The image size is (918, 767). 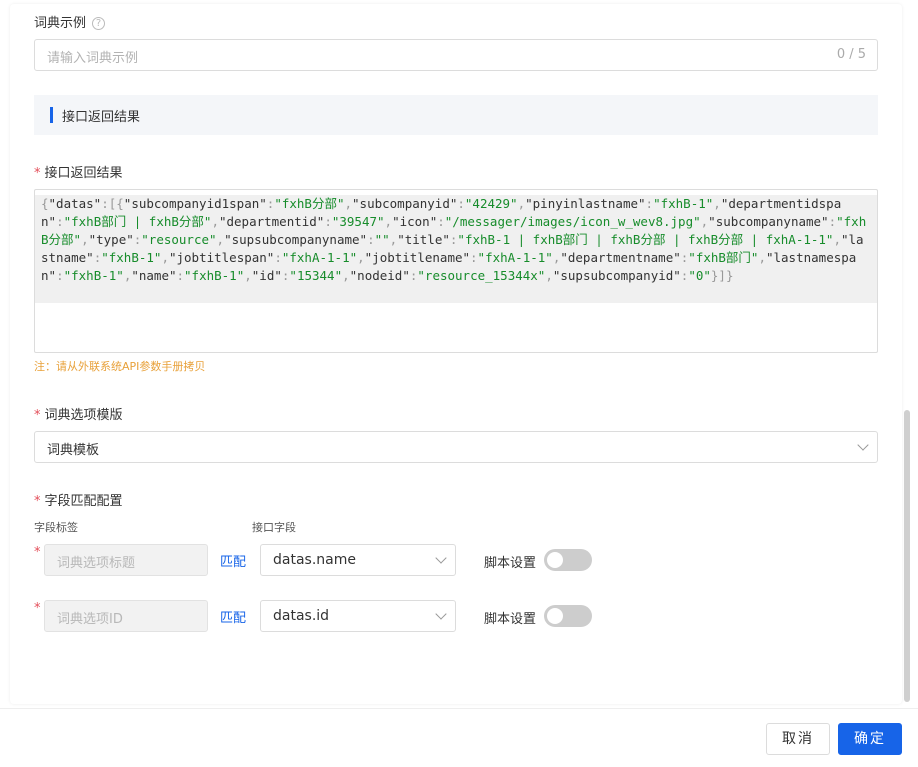 I want to click on json-token: "", so click(x=382, y=239).